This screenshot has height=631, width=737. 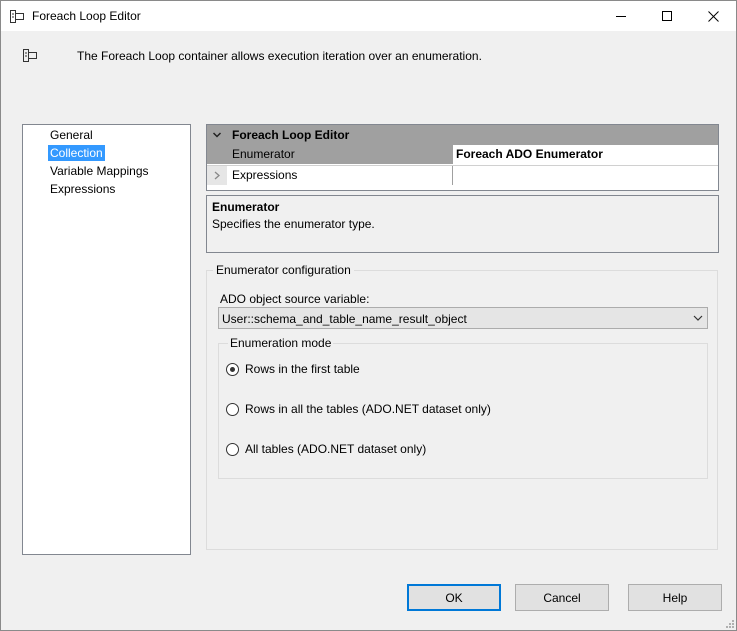 What do you see at coordinates (71, 135) in the screenshot?
I see `nav-item-general: General` at bounding box center [71, 135].